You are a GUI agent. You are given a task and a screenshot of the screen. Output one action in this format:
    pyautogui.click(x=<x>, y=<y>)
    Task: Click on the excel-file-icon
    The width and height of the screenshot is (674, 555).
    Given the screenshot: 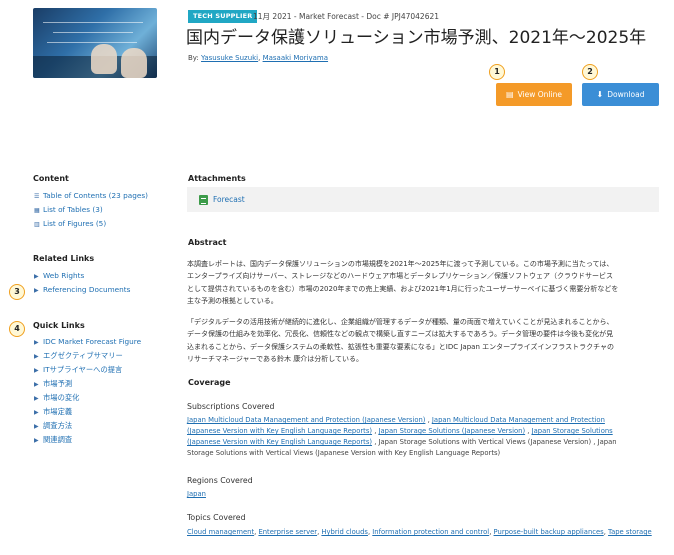 What is the action you would take?
    pyautogui.click(x=203, y=200)
    